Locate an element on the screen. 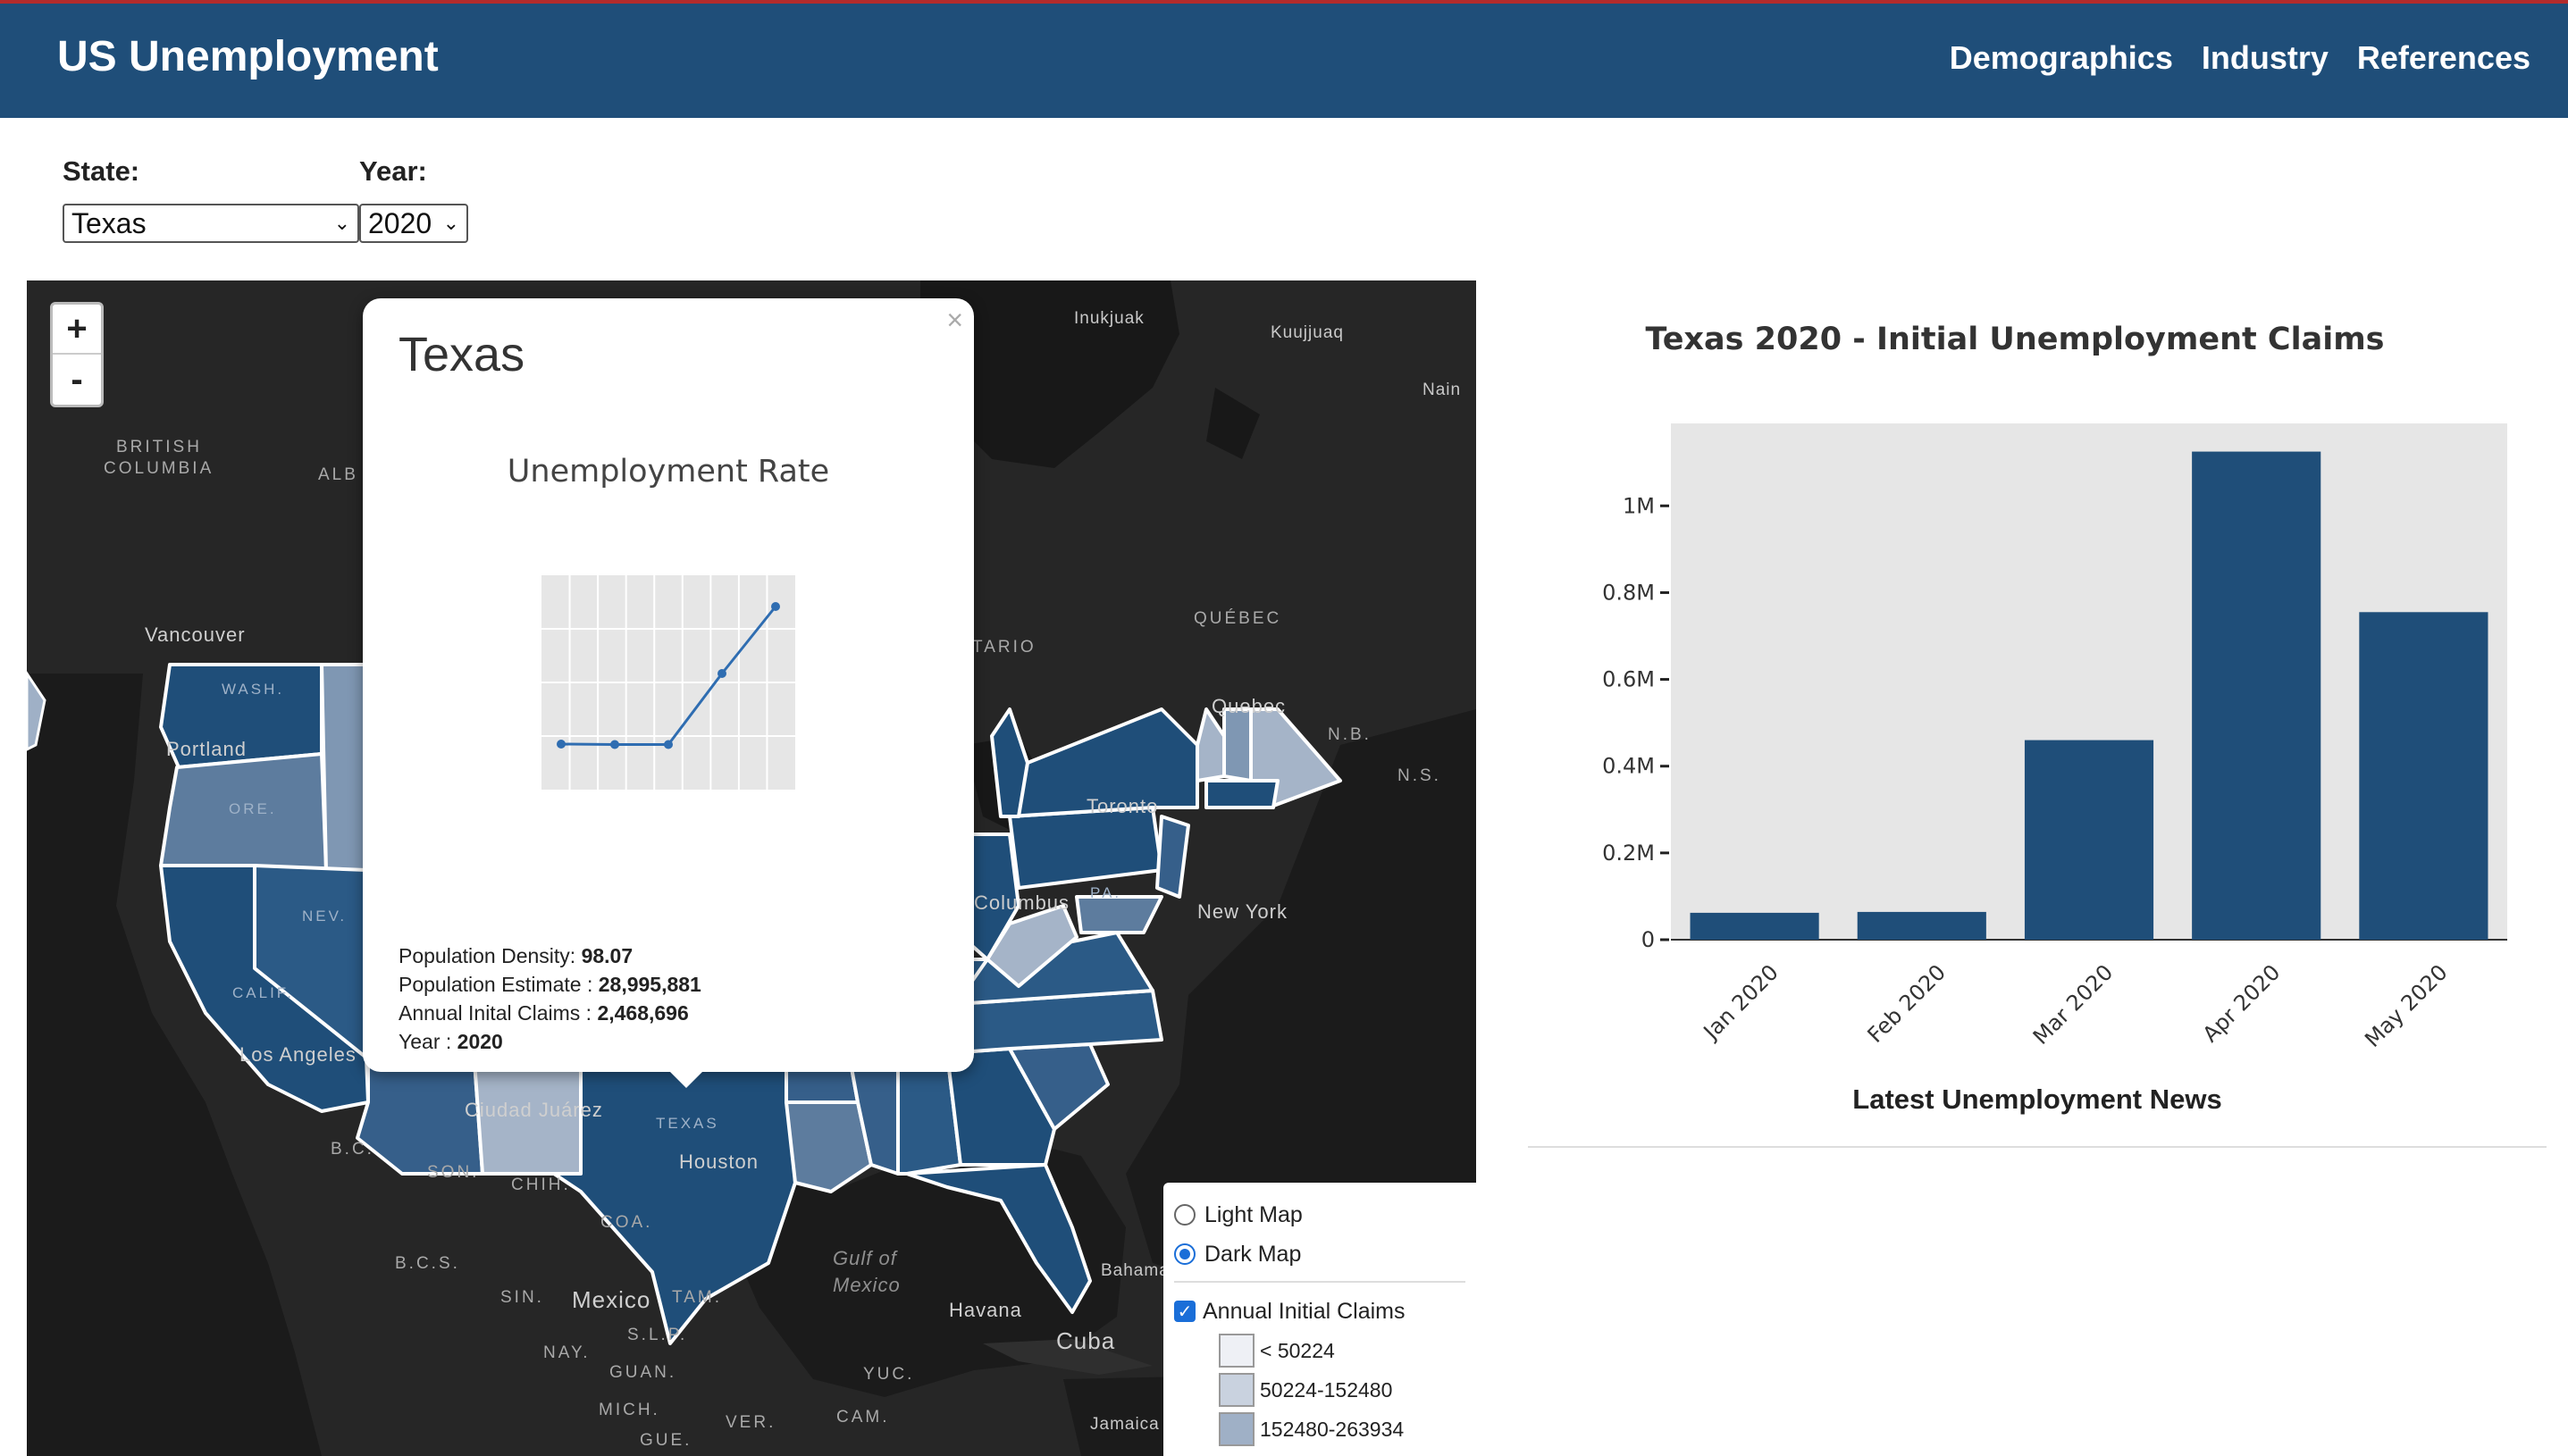 The image size is (2568, 1456). nav-link-industry: Industry is located at coordinates (2265, 58).